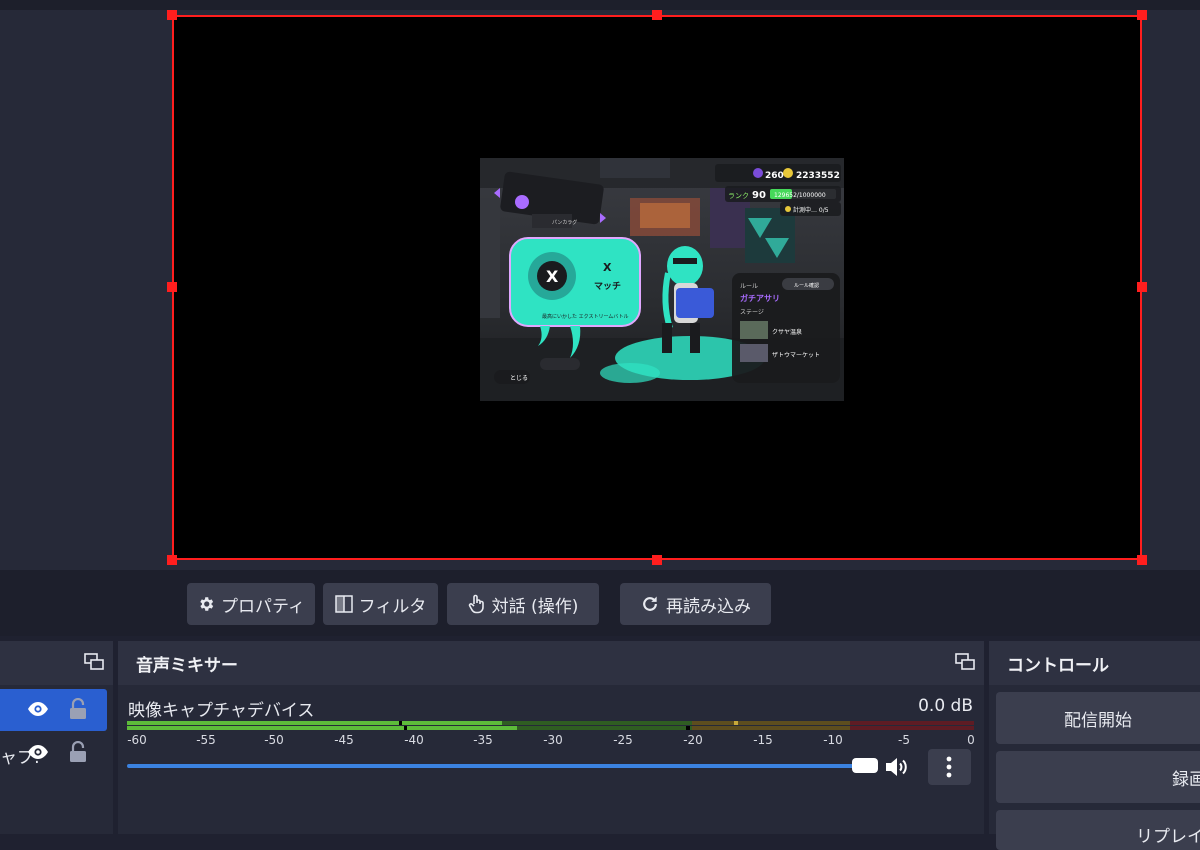 Image resolution: width=1200 pixels, height=850 pixels. I want to click on top-strip, so click(600, 5).